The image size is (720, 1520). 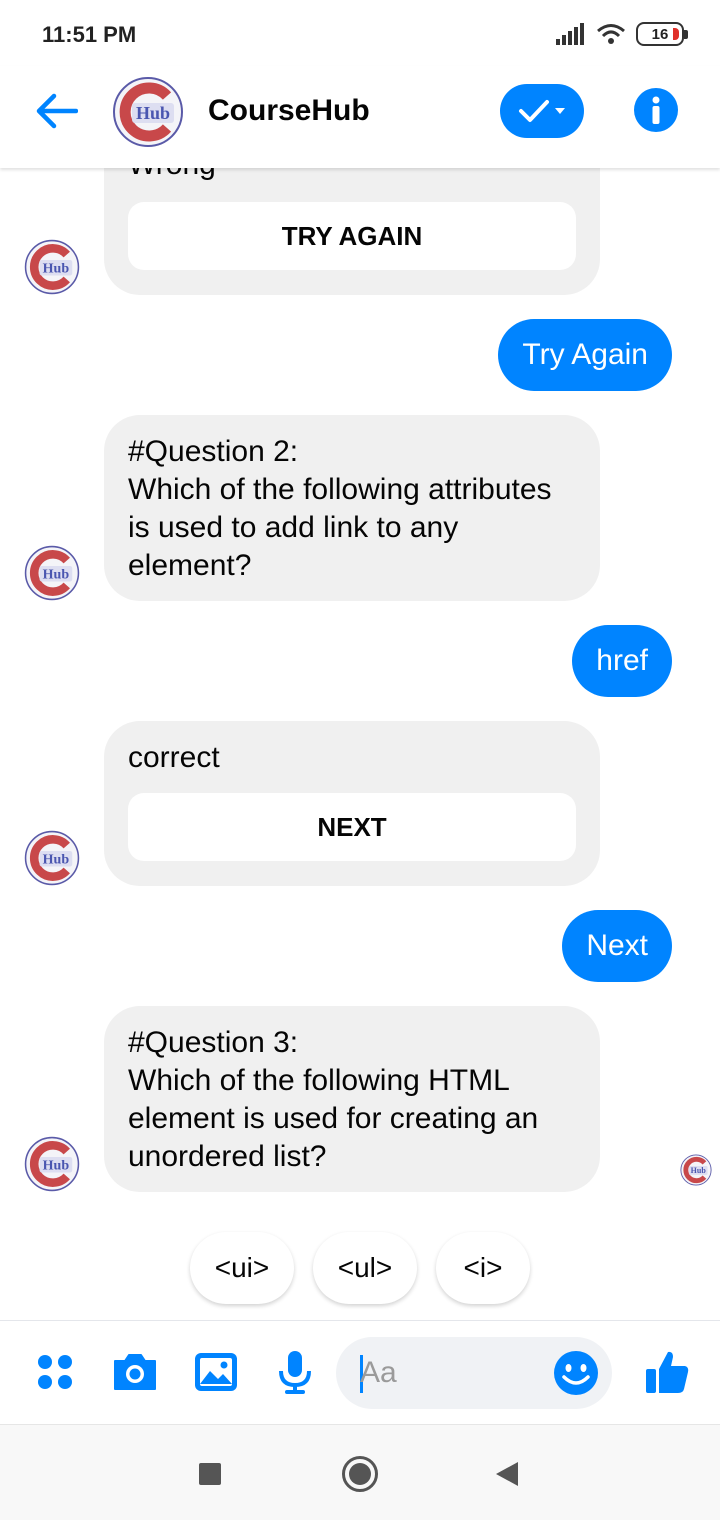 I want to click on home-button, so click(x=360, y=1474).